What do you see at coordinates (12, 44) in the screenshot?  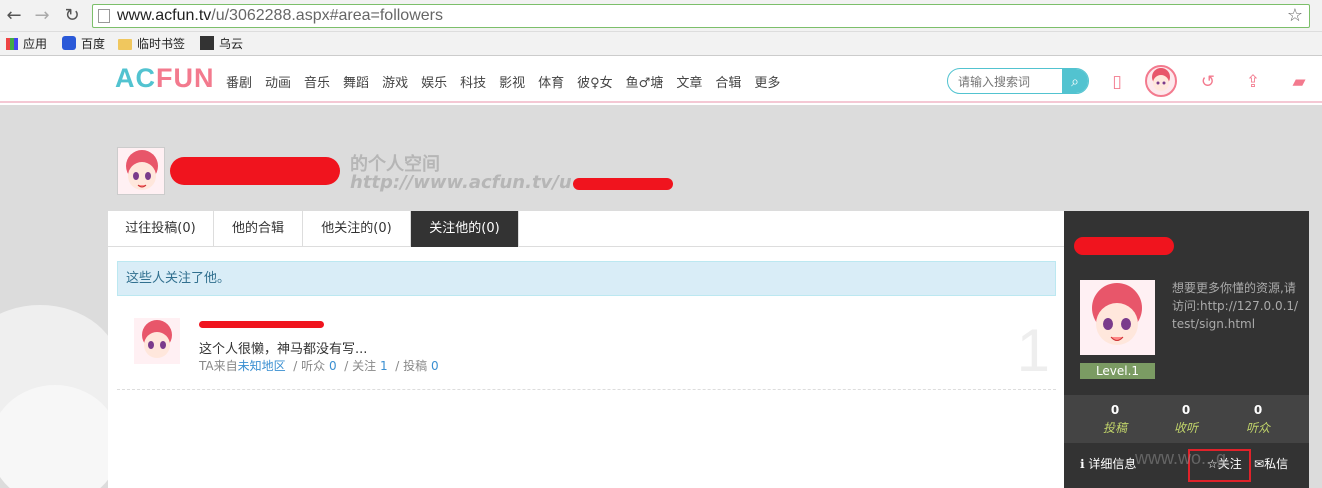 I see `apps-grid-icon` at bounding box center [12, 44].